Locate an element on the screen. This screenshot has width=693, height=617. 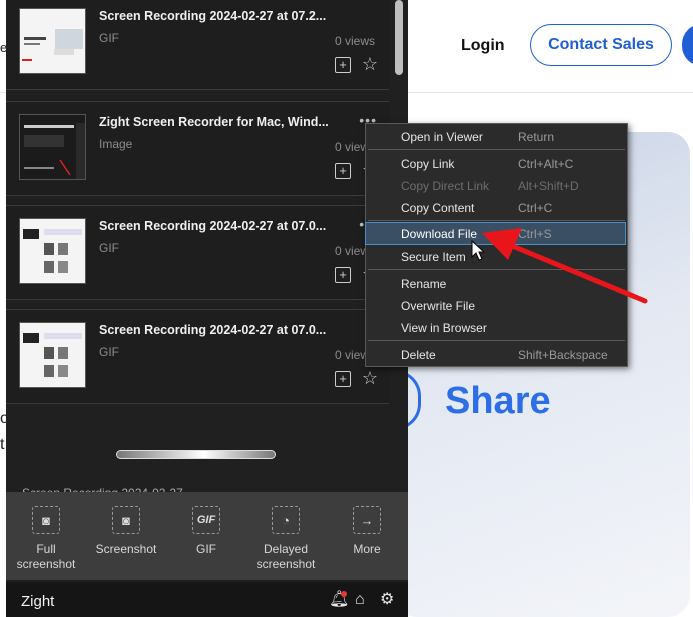
gif-icon: GIF is located at coordinates (206, 520).